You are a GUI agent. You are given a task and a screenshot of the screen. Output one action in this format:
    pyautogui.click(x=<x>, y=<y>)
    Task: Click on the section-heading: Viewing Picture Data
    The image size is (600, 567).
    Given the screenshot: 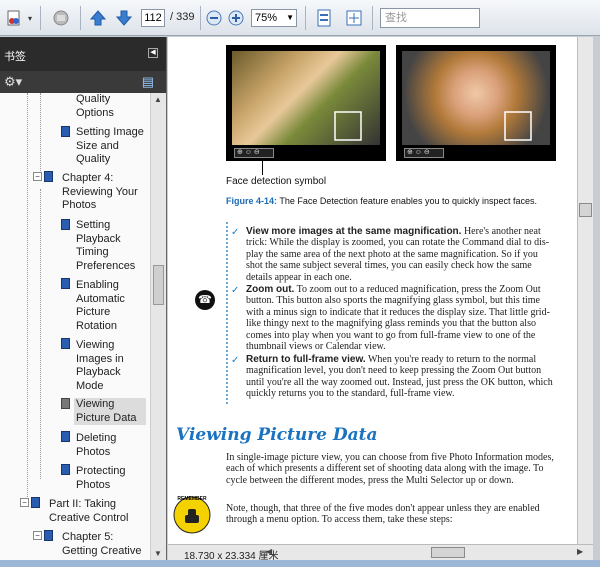 What is the action you would take?
    pyautogui.click(x=277, y=435)
    